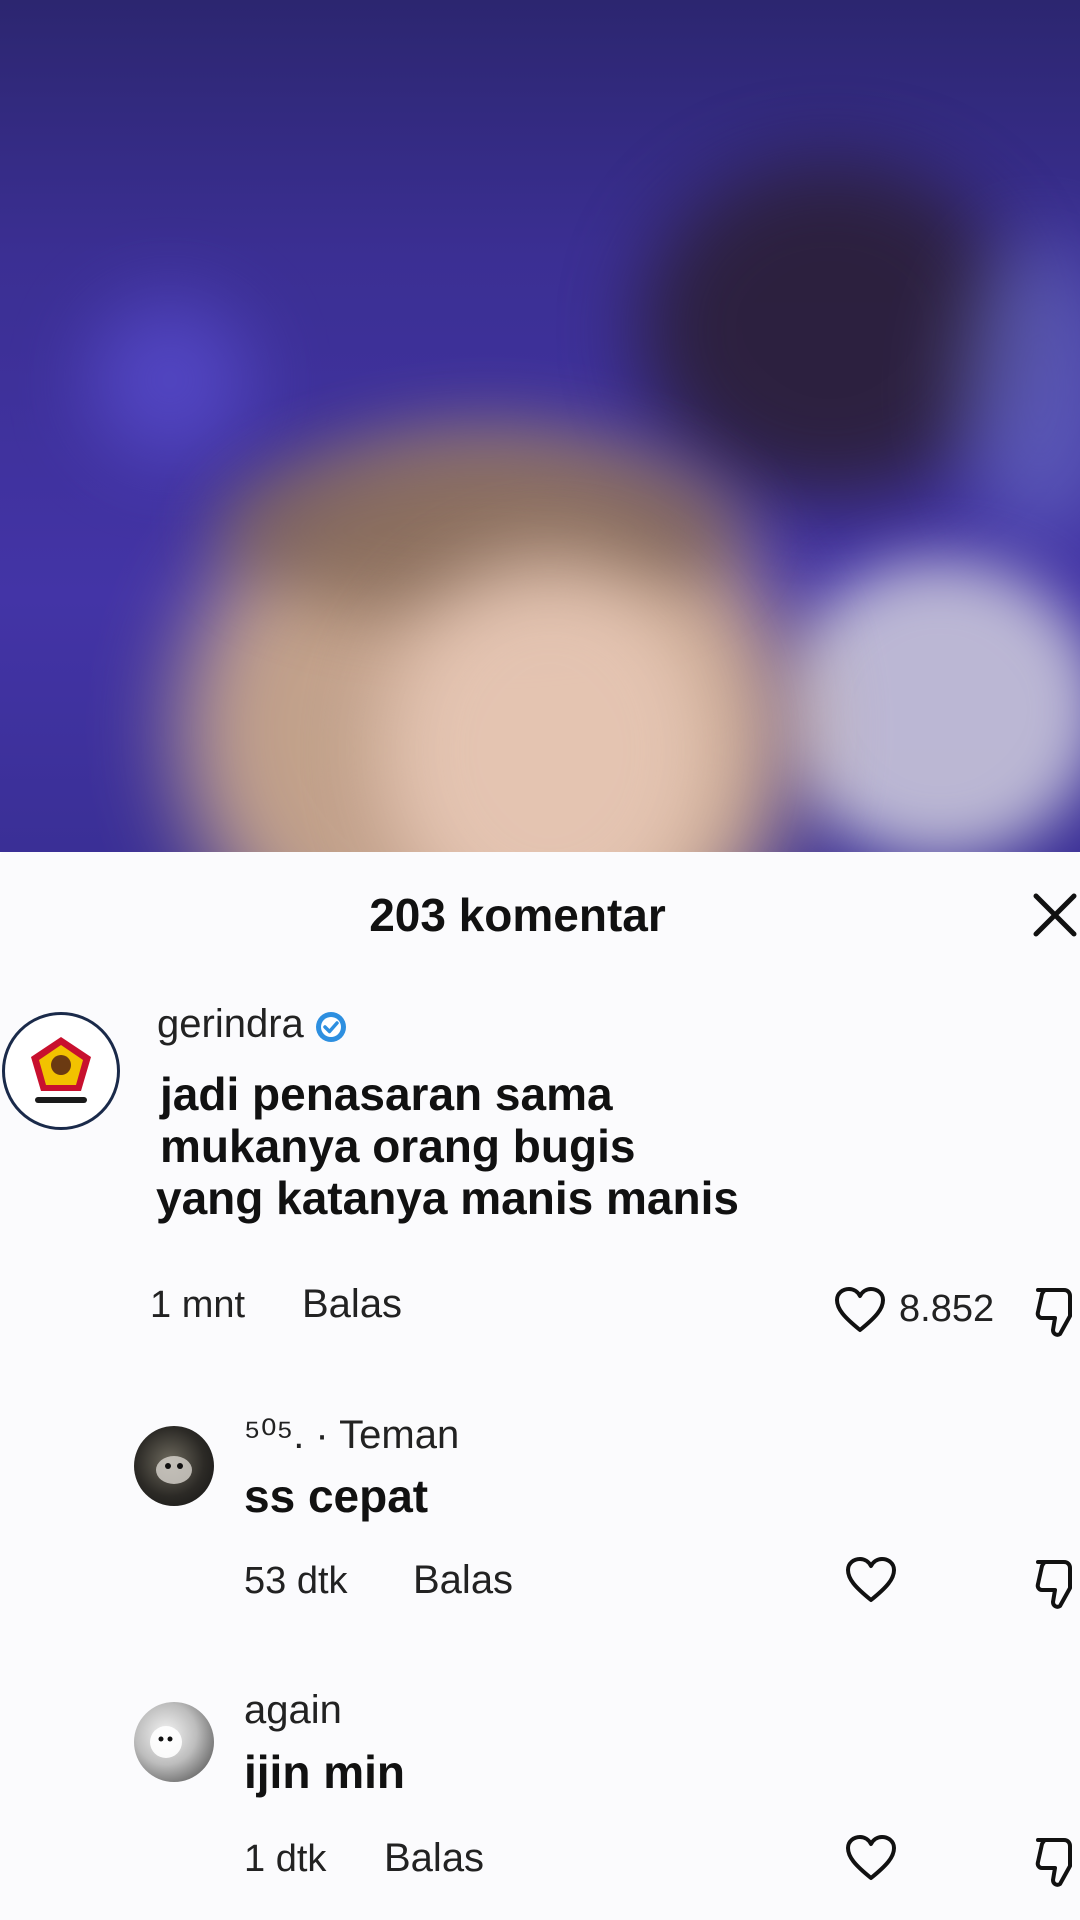 Image resolution: width=1080 pixels, height=1920 pixels. Describe the element at coordinates (170, 380) in the screenshot. I see `blur-light` at that location.